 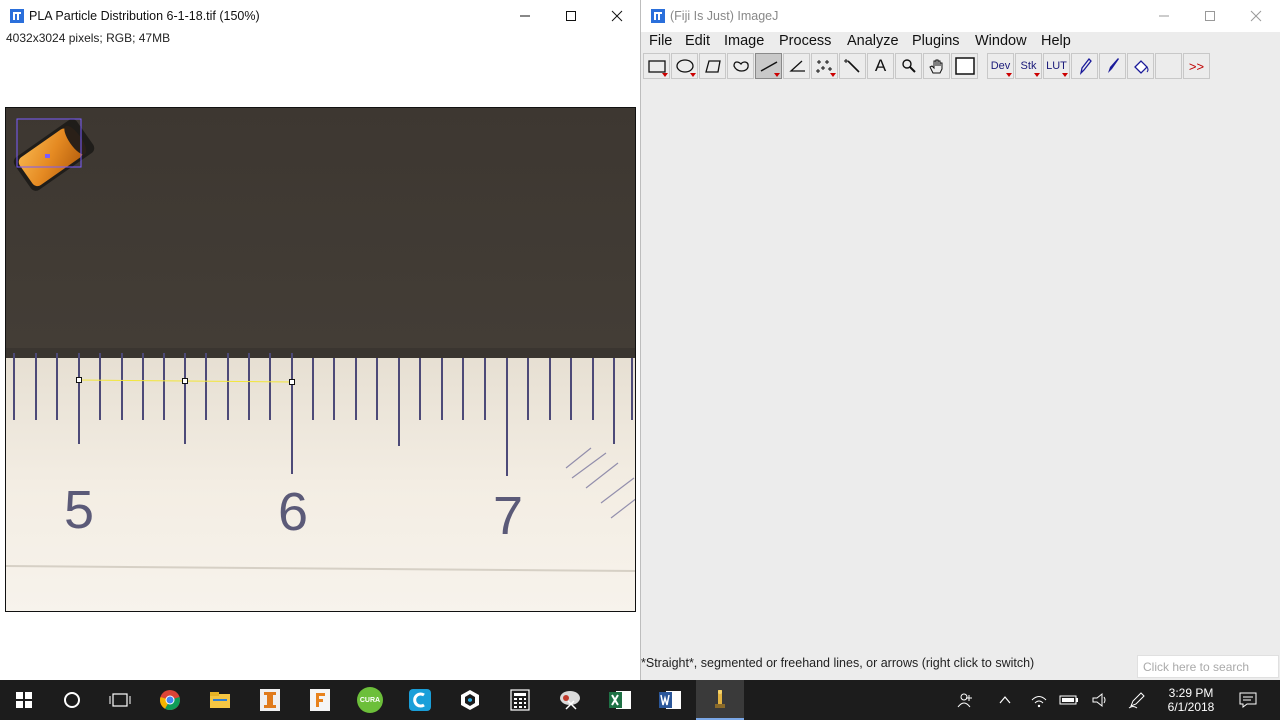 I want to click on oval-tool-icon, so click(x=684, y=66).